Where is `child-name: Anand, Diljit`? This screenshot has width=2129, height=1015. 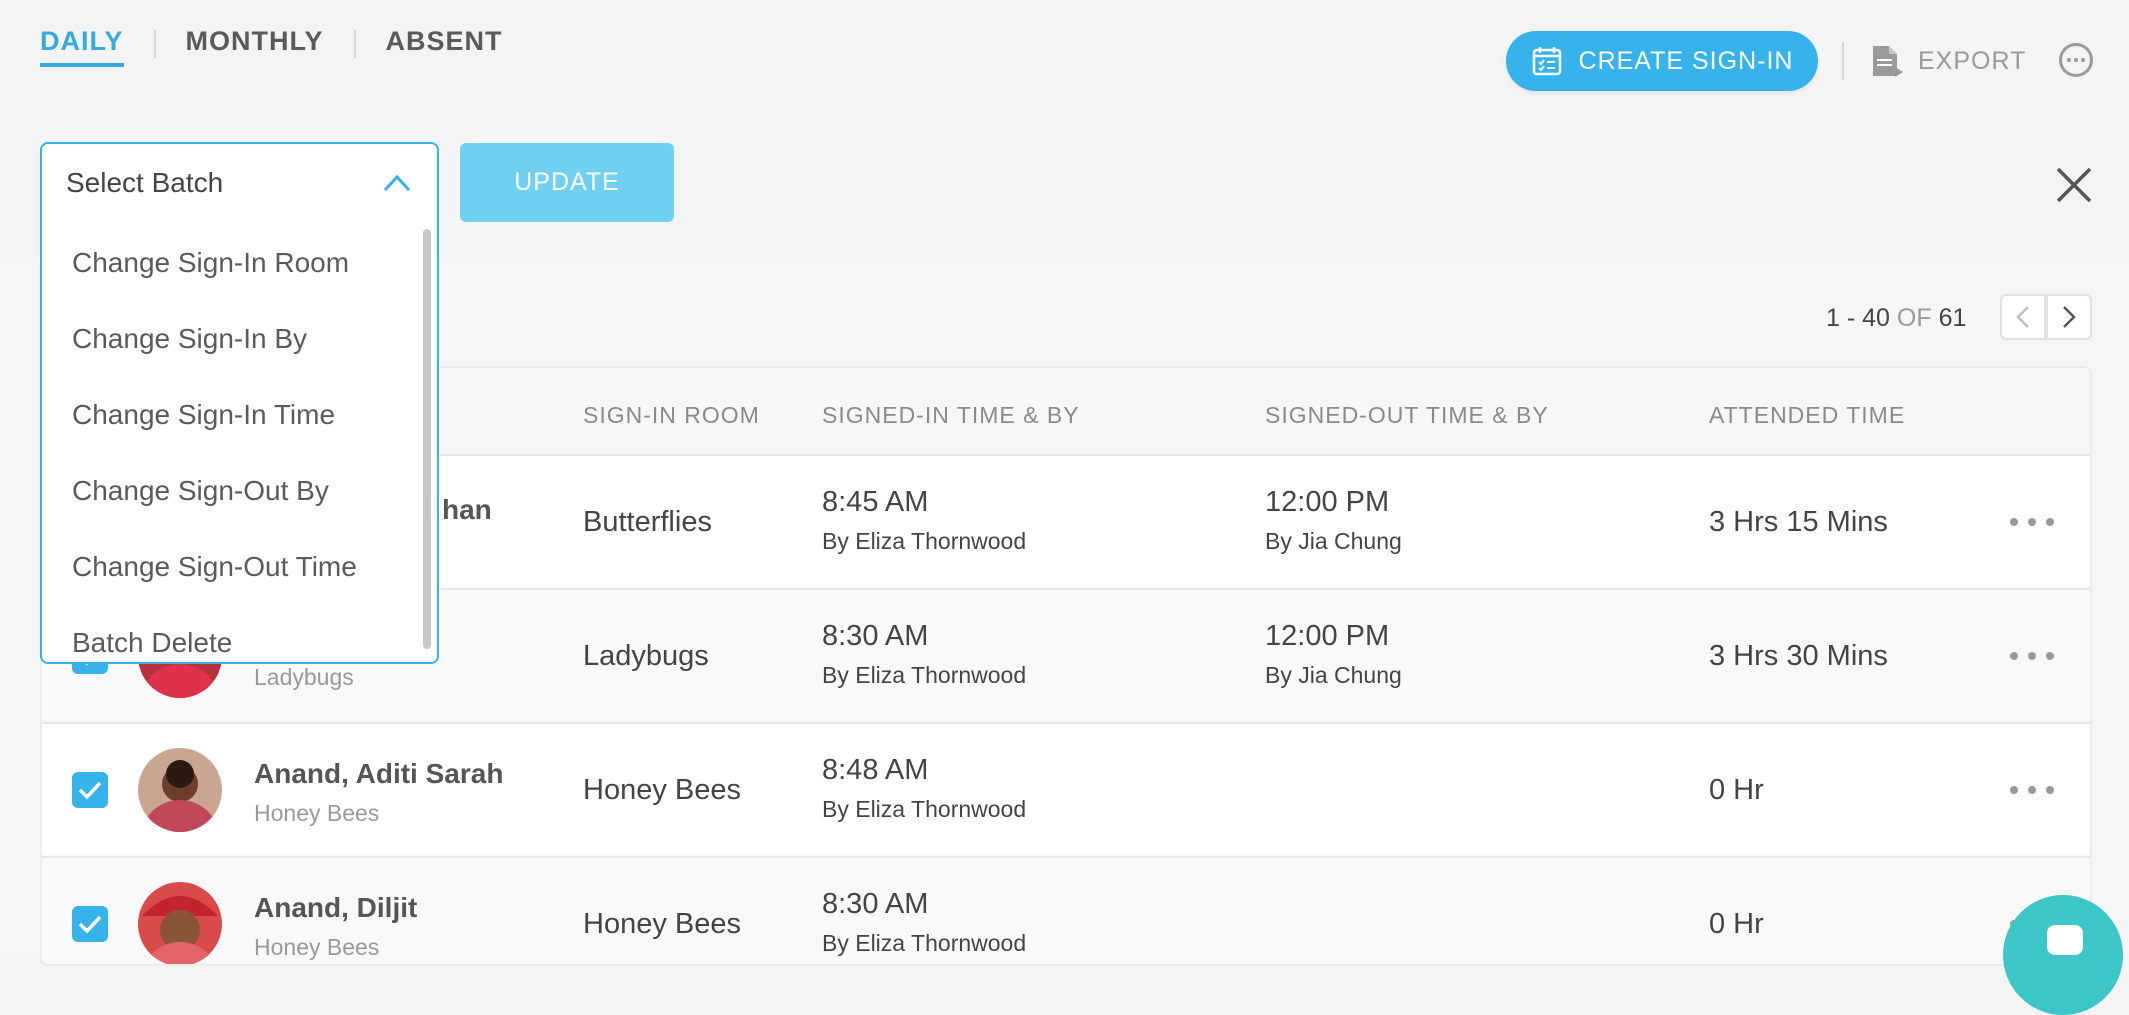
child-name: Anand, Diljit is located at coordinates (335, 908).